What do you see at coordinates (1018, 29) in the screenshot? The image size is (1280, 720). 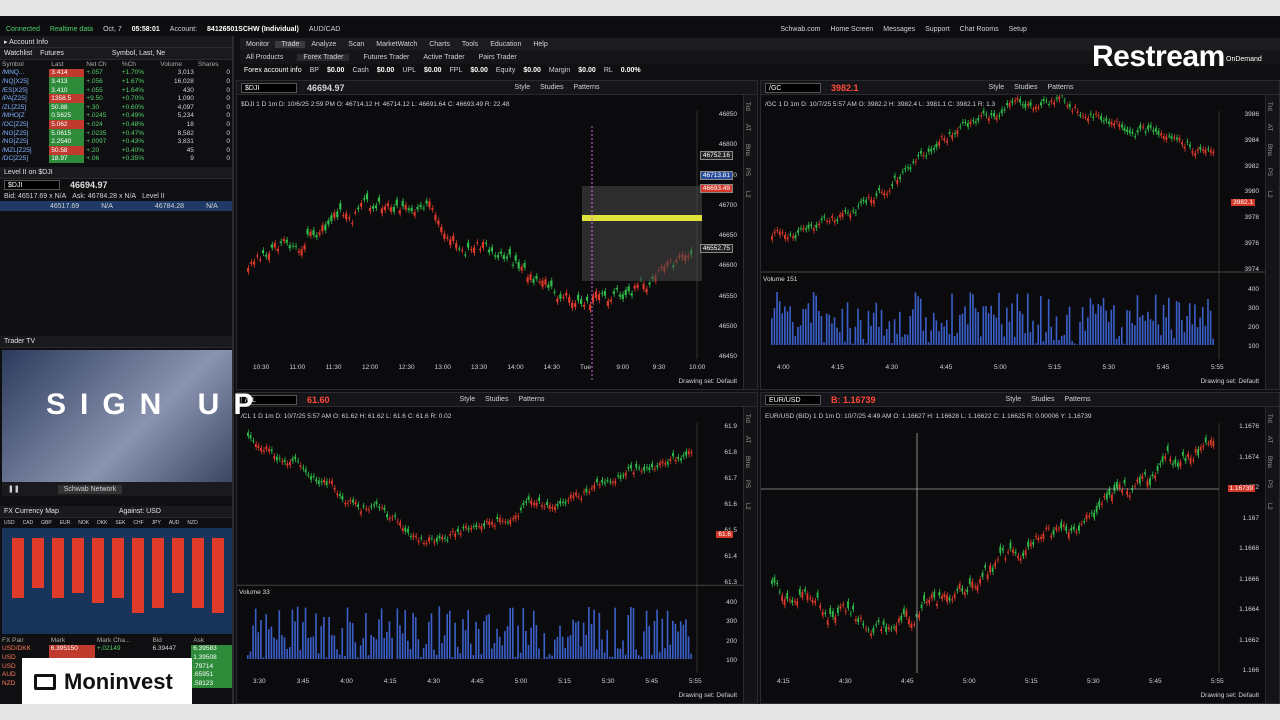 I see `link-setup: Setup` at bounding box center [1018, 29].